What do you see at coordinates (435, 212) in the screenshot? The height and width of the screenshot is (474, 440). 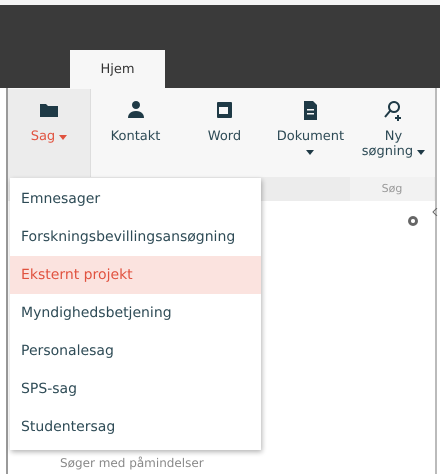 I see `collapse-icon` at bounding box center [435, 212].